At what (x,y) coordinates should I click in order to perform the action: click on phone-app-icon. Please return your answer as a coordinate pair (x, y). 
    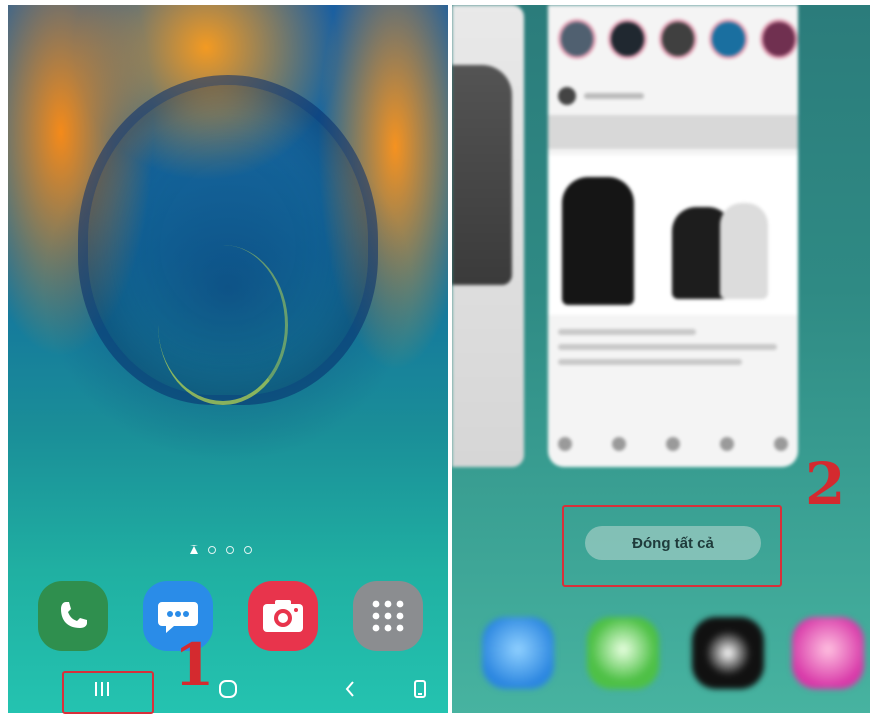
    Looking at the image, I should click on (73, 616).